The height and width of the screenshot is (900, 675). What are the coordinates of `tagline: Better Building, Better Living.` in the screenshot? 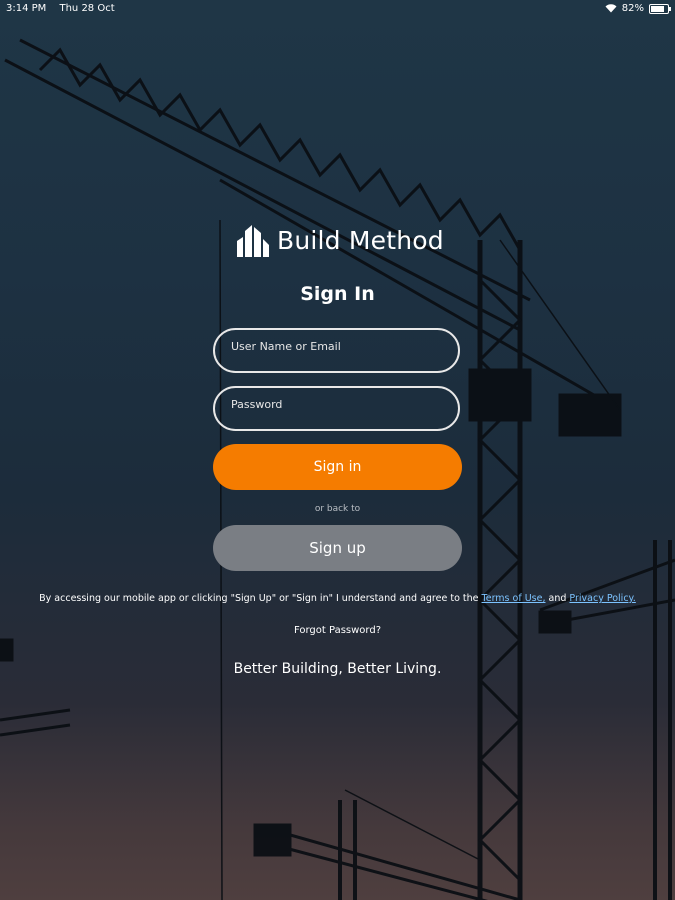 It's located at (337, 669).